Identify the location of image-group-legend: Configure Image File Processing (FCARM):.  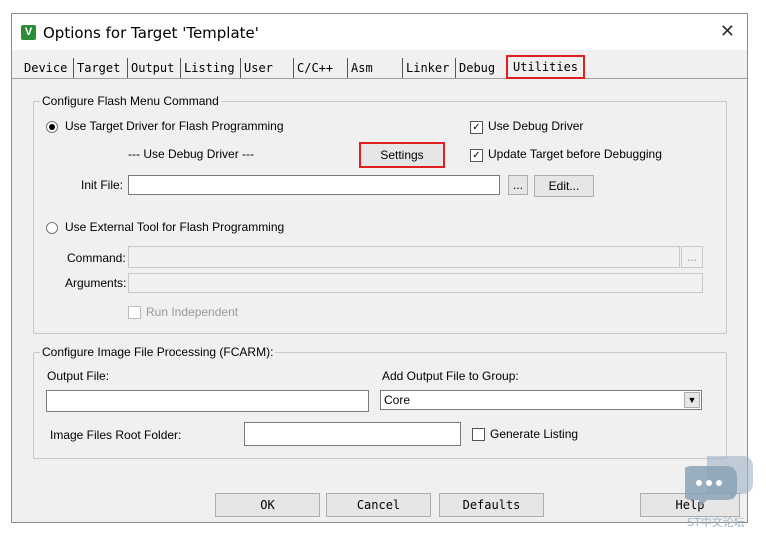
(158, 352).